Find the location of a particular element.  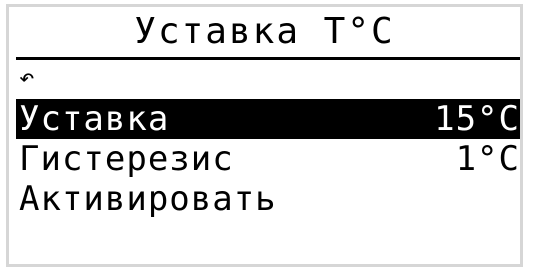

menu-item-label: Гистерезис is located at coordinates (126, 159).